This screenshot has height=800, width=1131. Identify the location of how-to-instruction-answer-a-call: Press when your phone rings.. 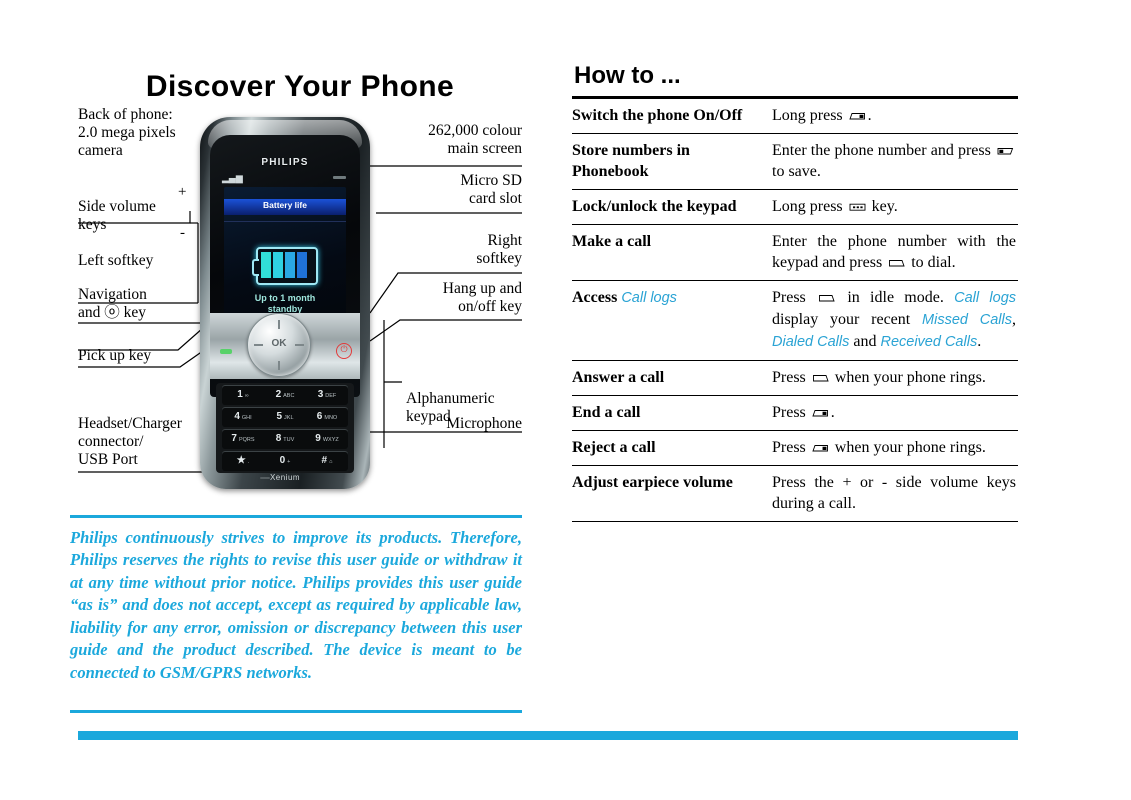
(895, 378).